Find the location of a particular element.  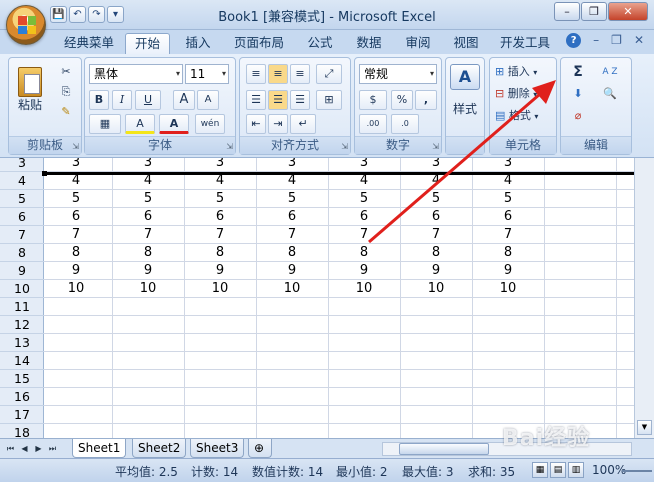

horizontal-scroll-thumb is located at coordinates (444, 449).